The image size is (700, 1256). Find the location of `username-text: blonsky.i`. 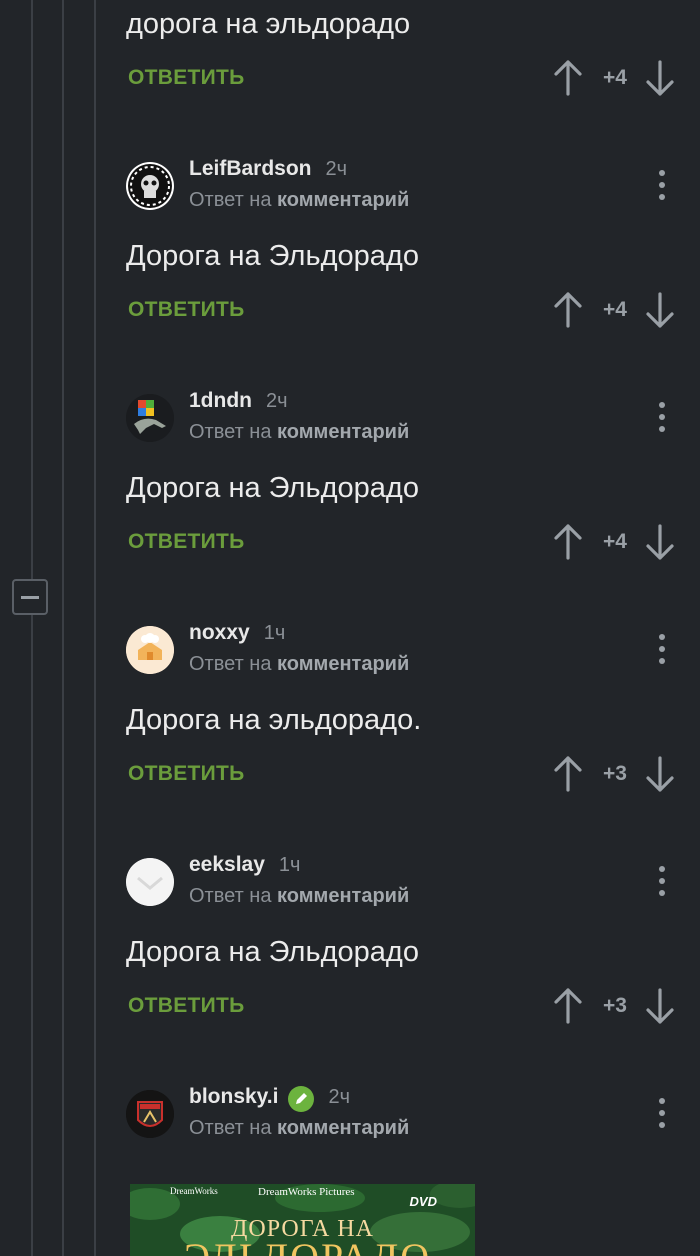

username-text: blonsky.i is located at coordinates (233, 1096).